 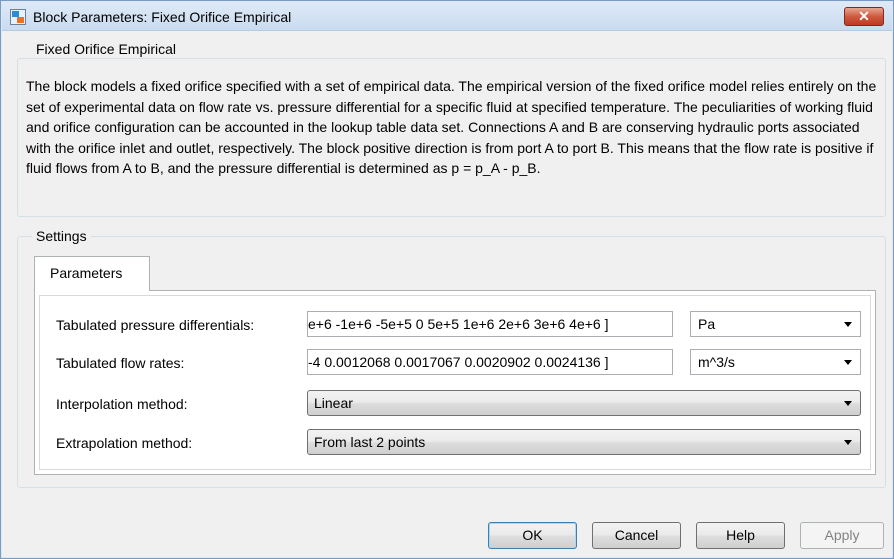 I want to click on ok-button: OK, so click(x=532, y=535).